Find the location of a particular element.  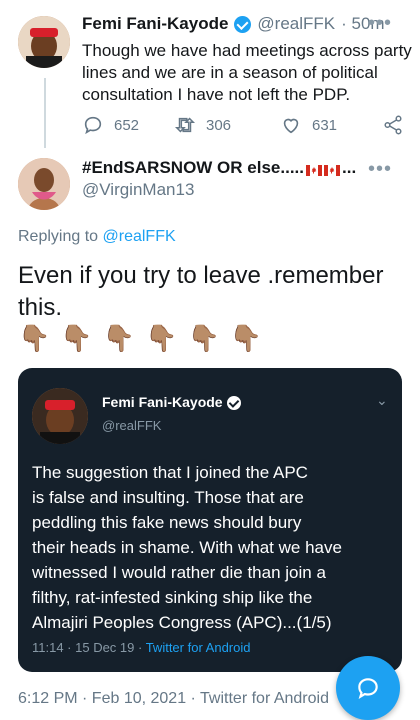

retweet-icon is located at coordinates (185, 125).